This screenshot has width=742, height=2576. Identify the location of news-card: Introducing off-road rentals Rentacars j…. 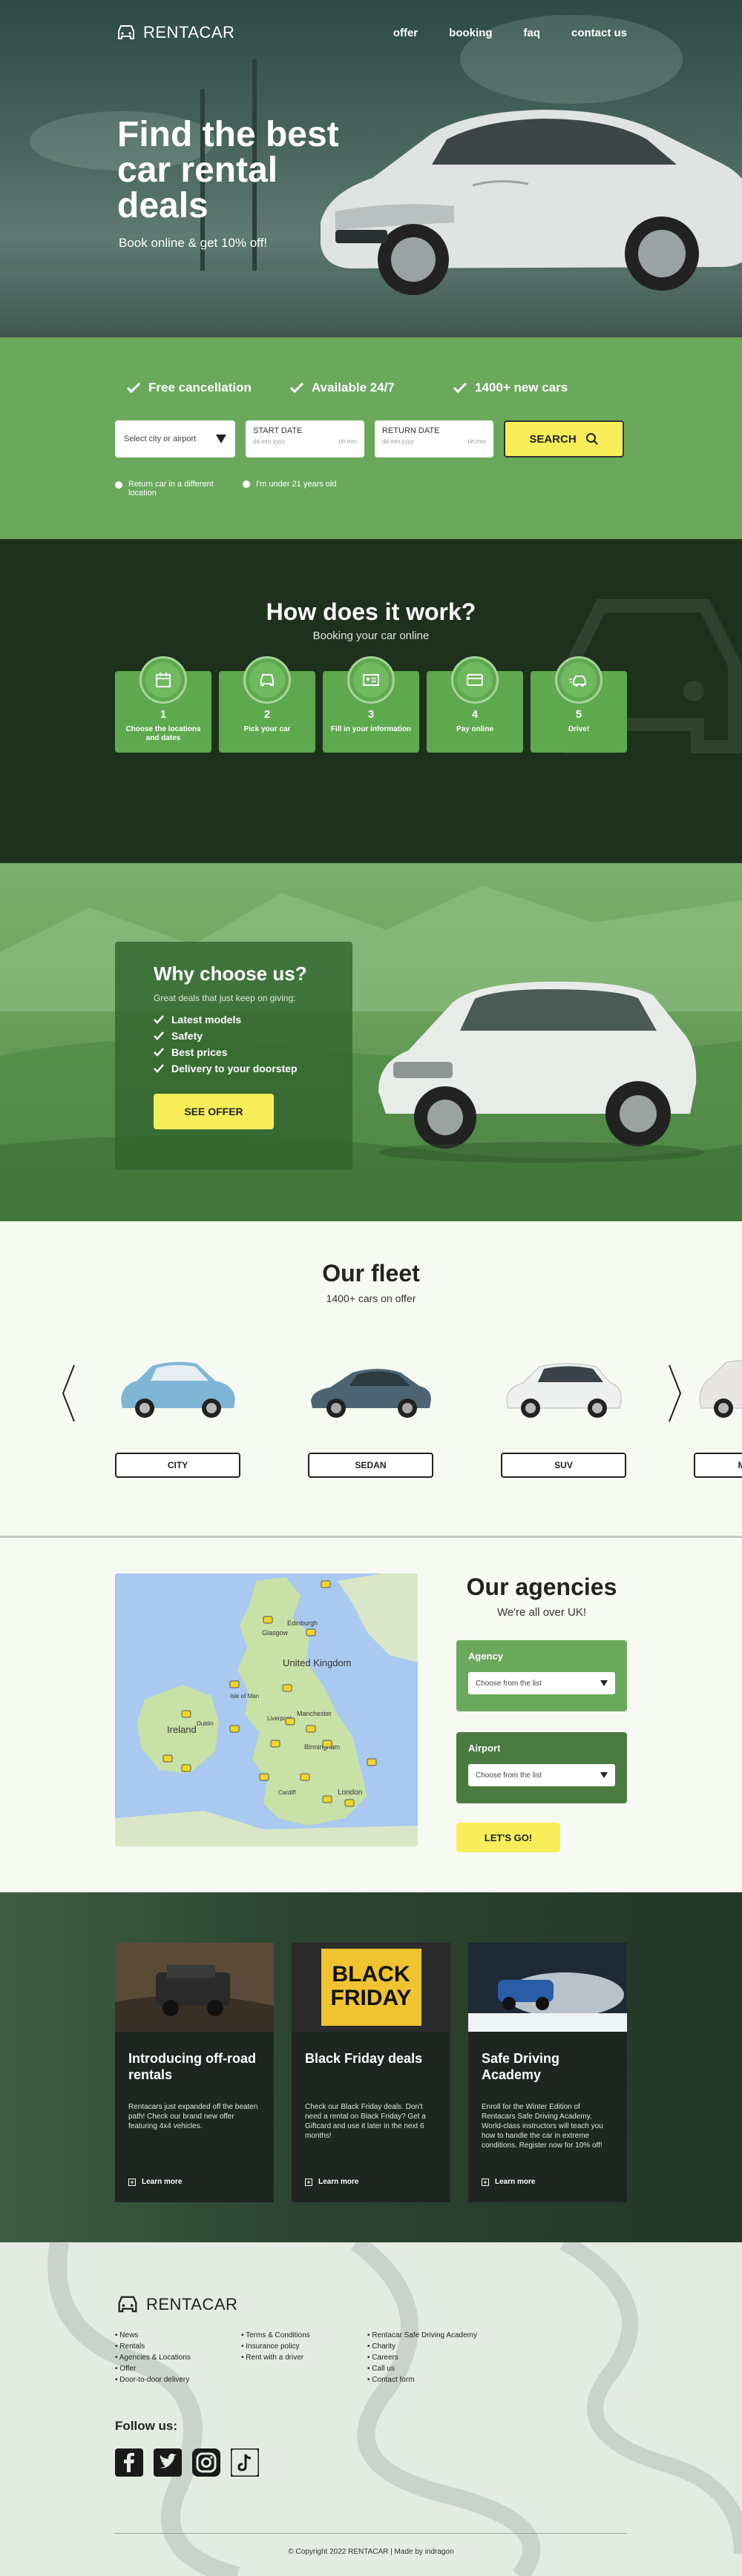
(194, 2072).